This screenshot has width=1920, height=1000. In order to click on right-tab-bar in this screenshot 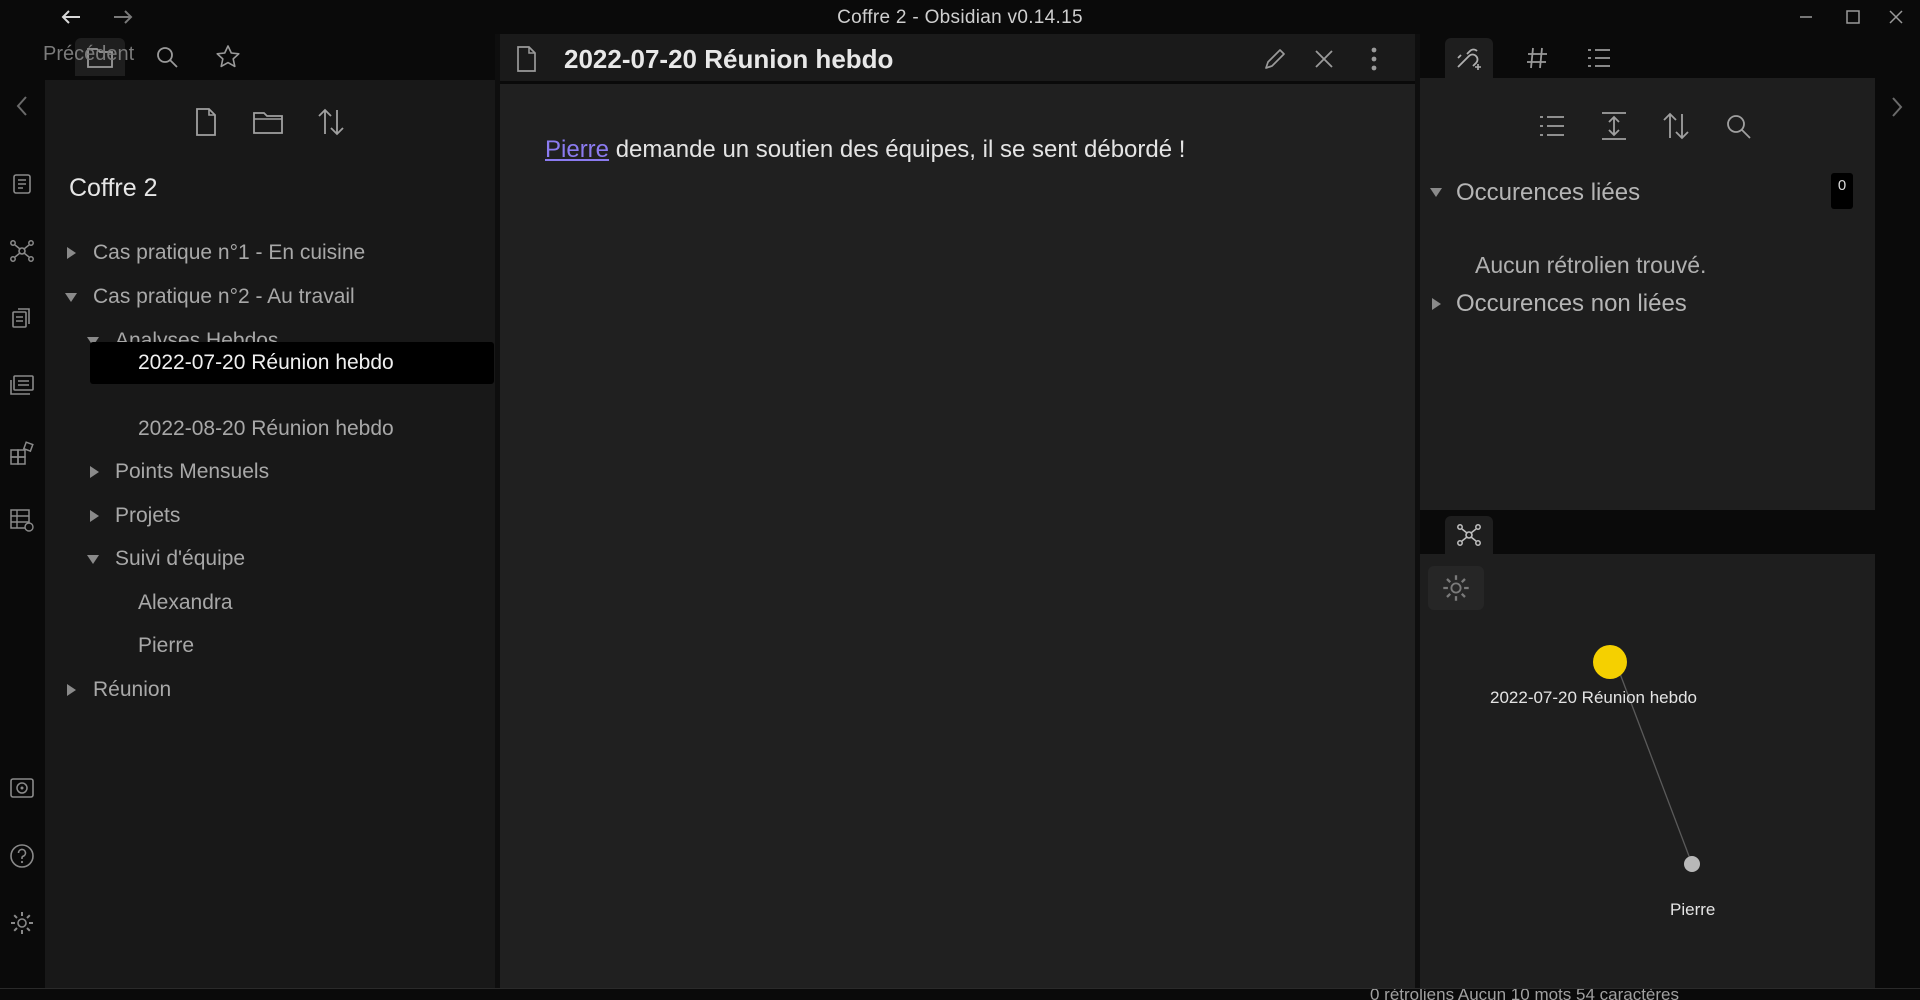, I will do `click(1647, 56)`.